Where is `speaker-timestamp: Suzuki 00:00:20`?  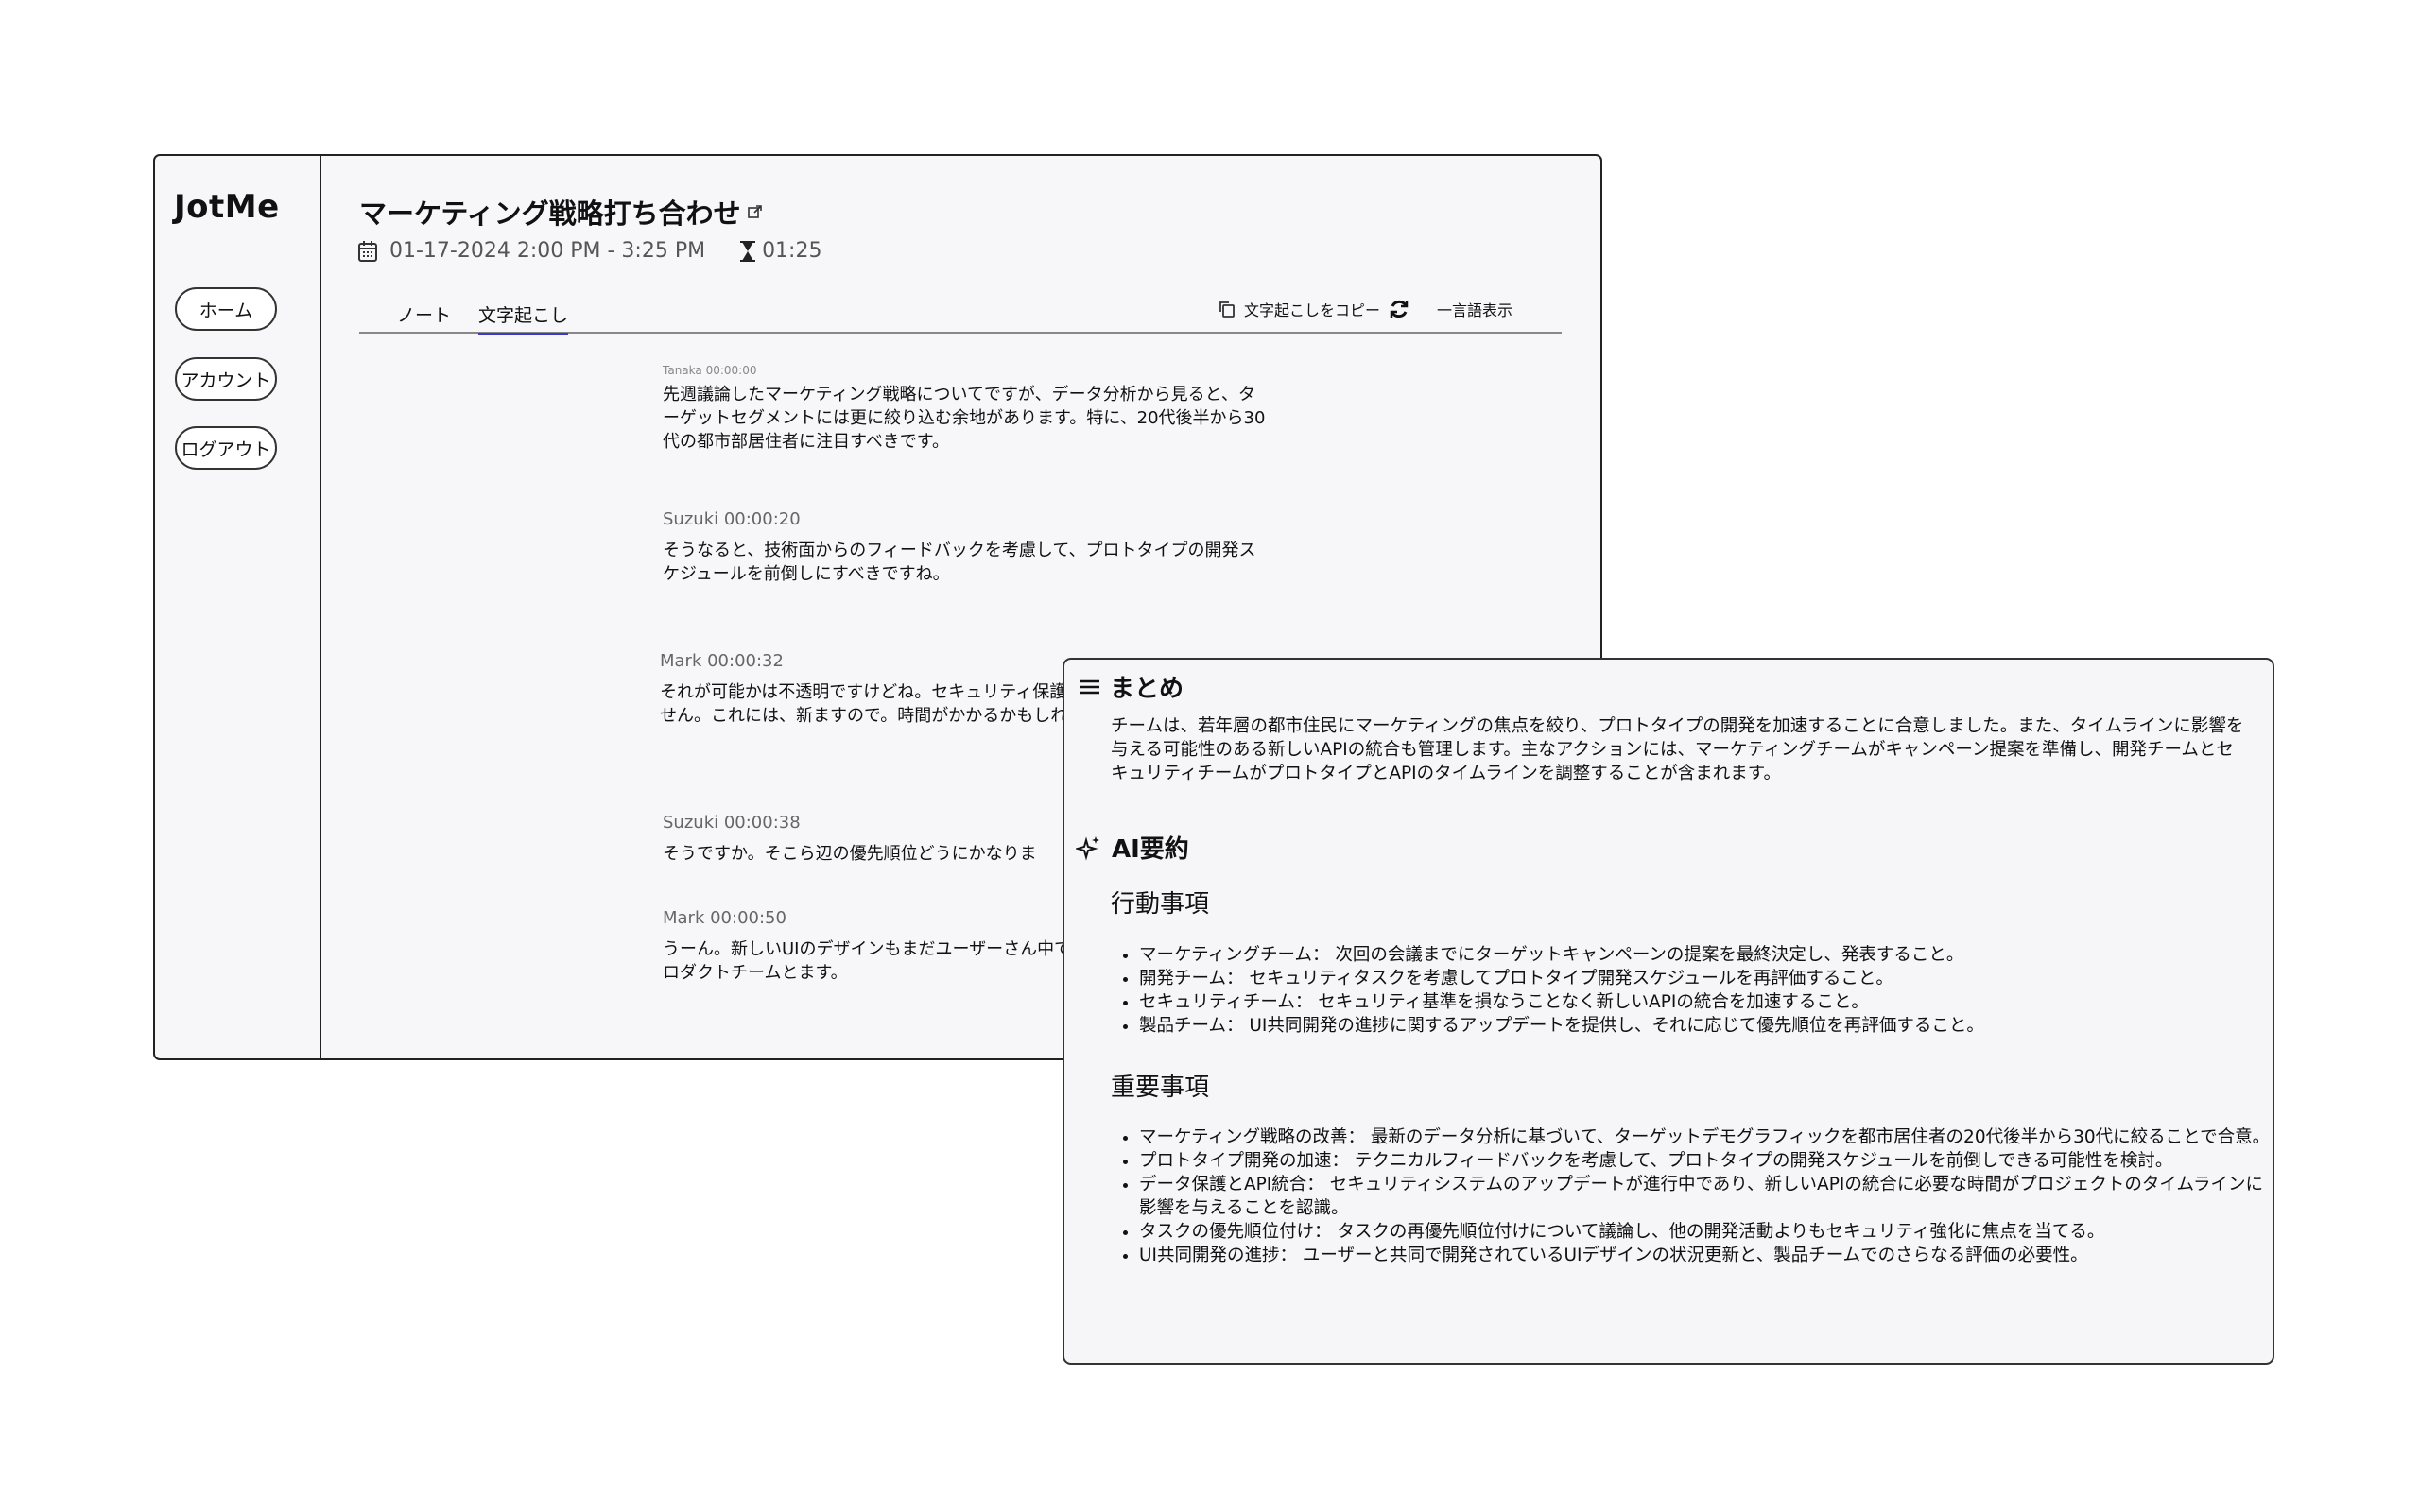 speaker-timestamp: Suzuki 00:00:20 is located at coordinates (732, 519).